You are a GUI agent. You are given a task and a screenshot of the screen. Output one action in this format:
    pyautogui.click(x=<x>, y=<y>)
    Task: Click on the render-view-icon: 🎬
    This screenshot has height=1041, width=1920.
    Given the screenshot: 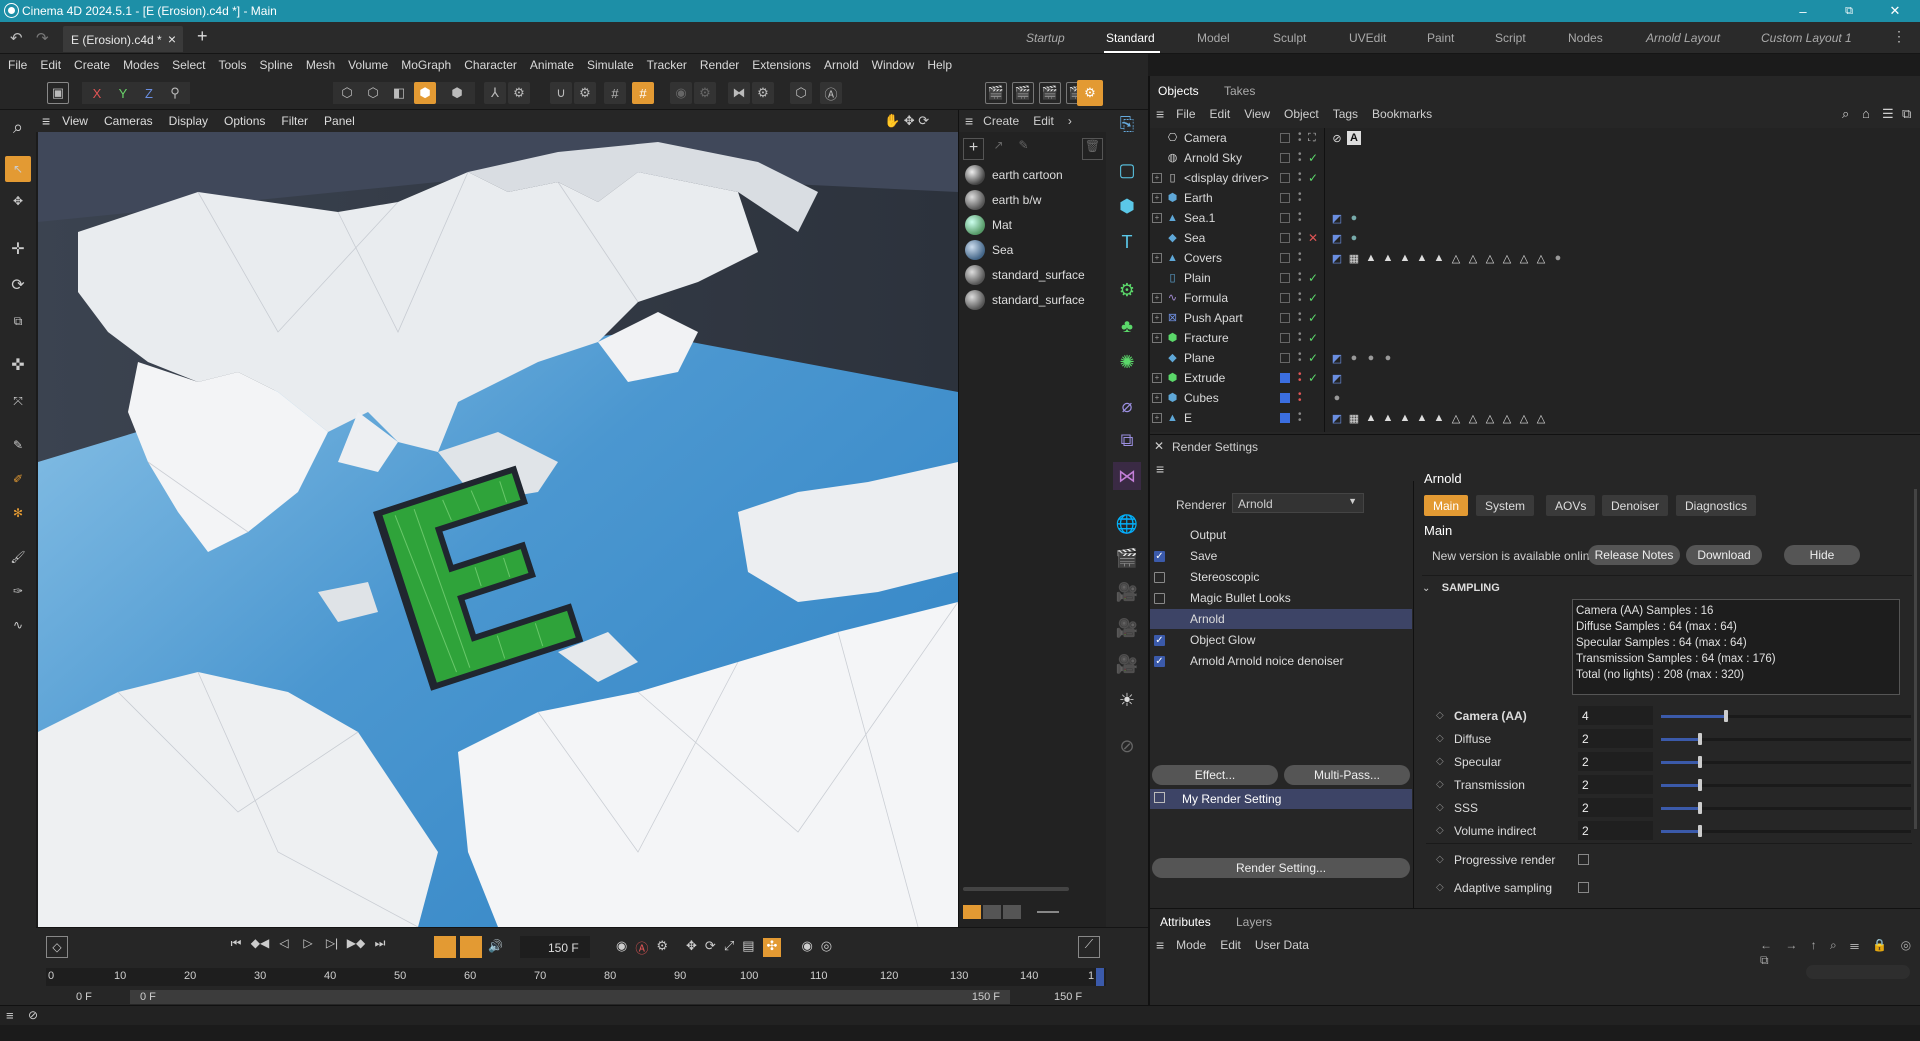 What is the action you would take?
    pyautogui.click(x=996, y=93)
    